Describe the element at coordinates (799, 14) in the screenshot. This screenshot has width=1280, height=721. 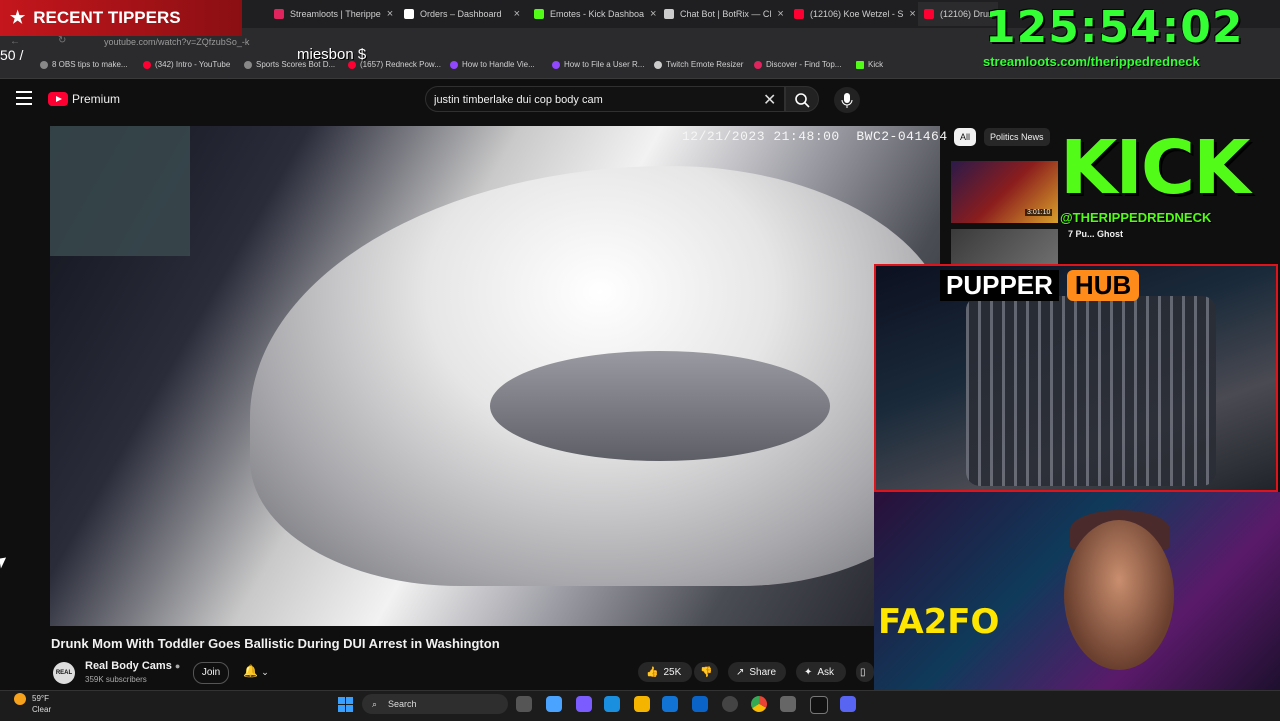
I see `youtube-icon` at that location.